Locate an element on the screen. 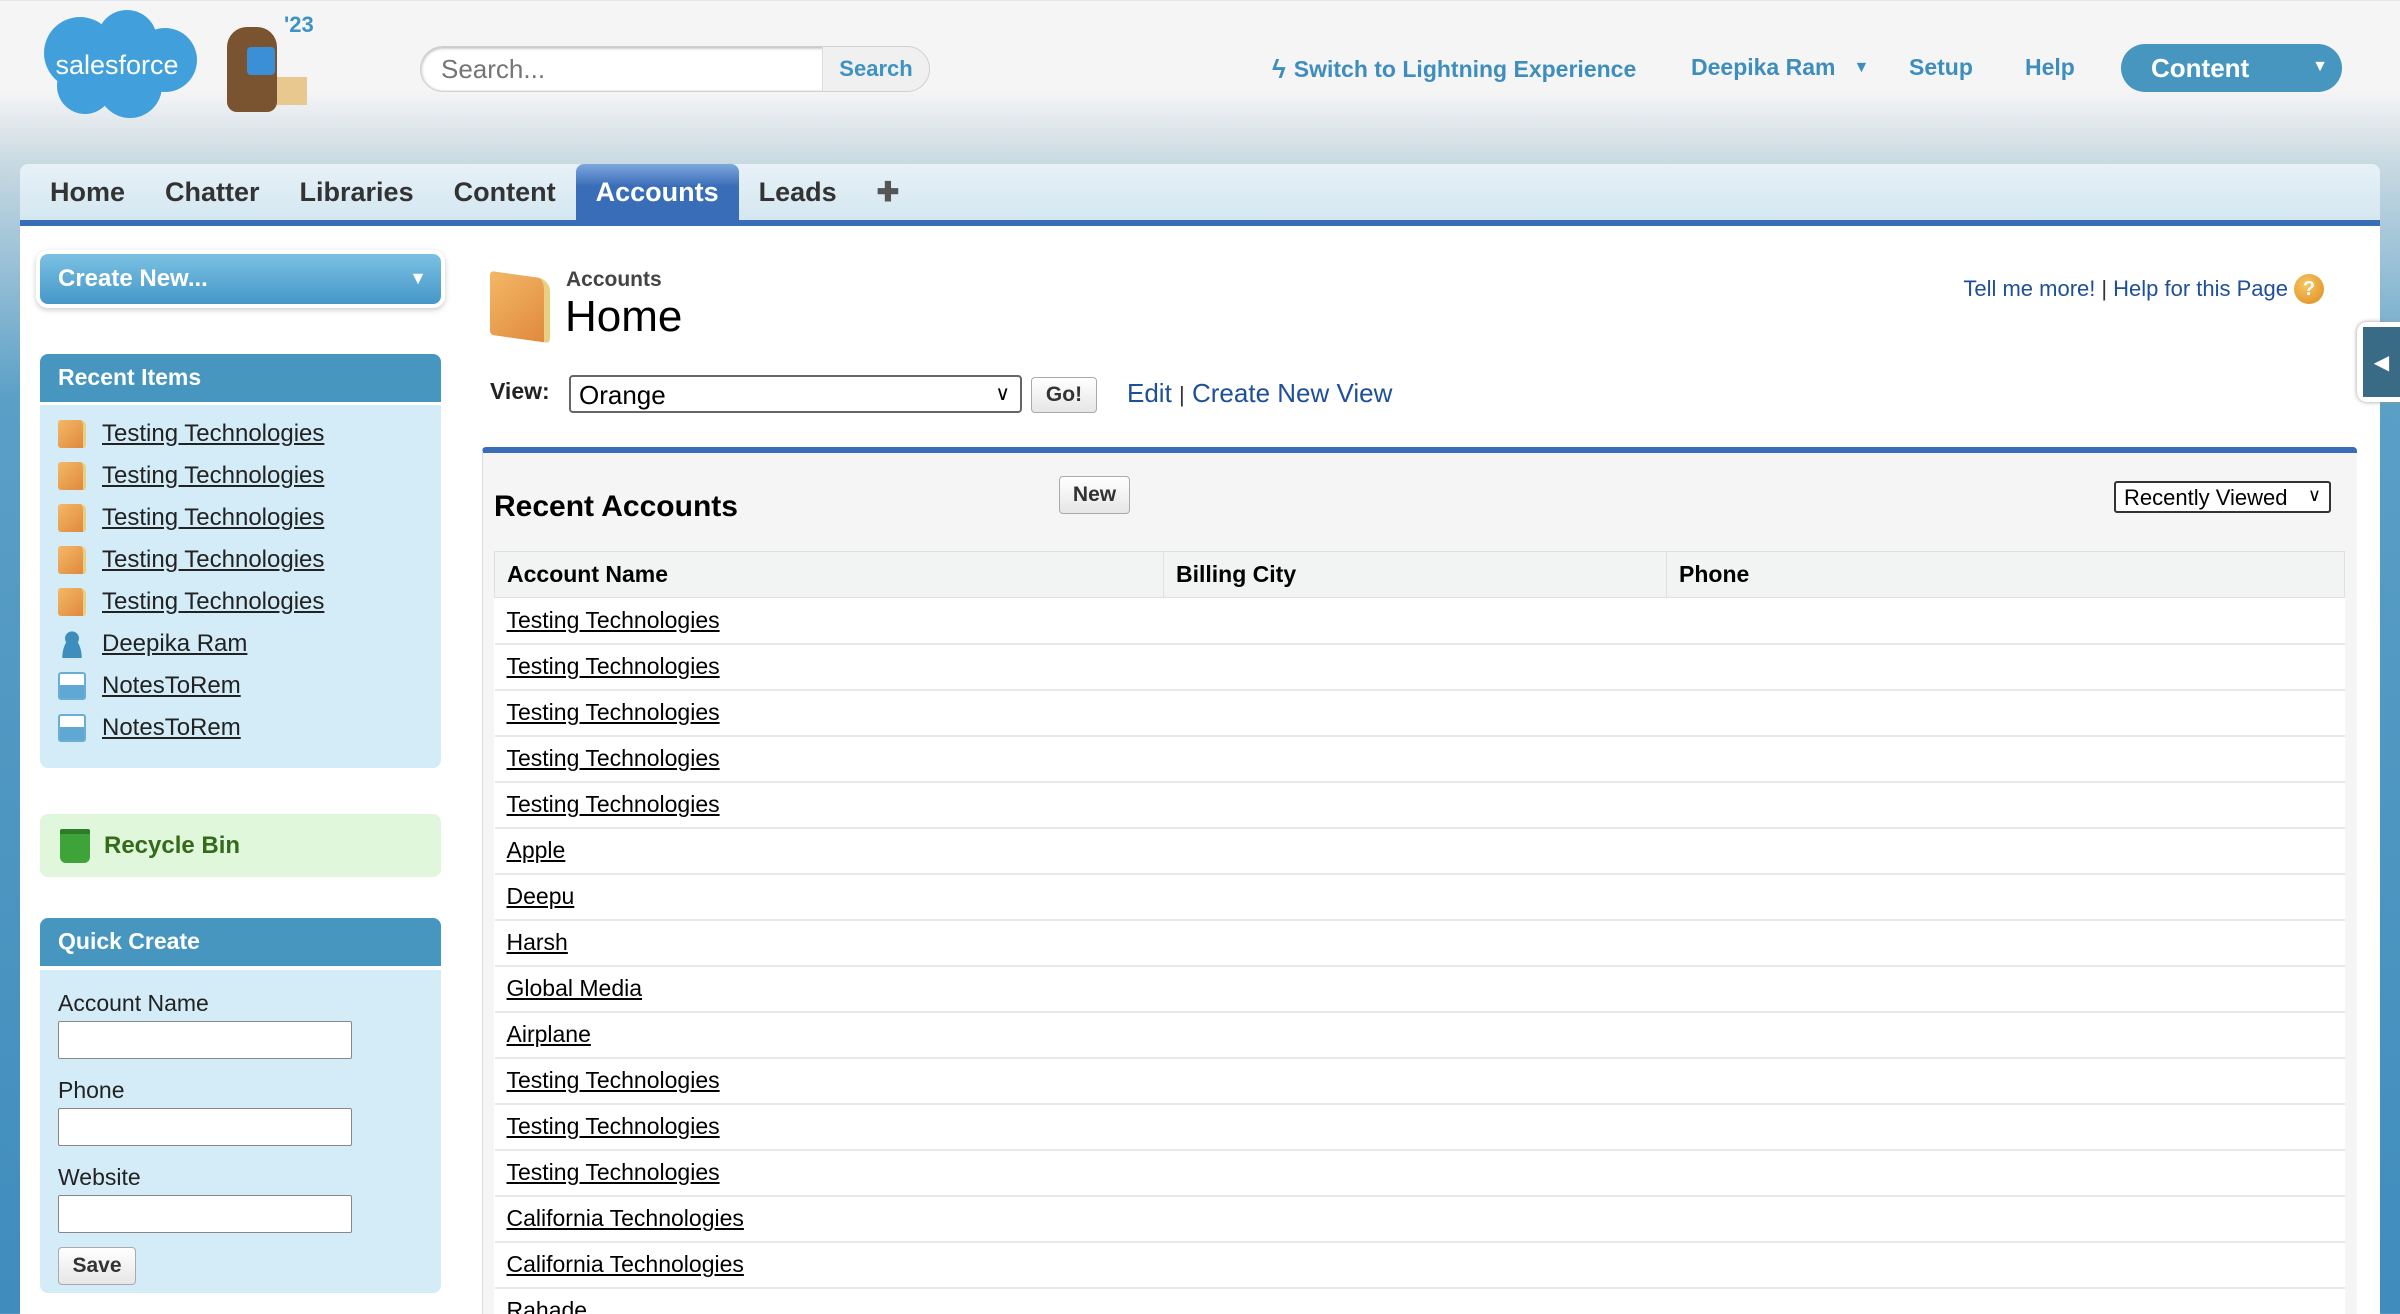 The width and height of the screenshot is (2400, 1314). account-link: Rahade is located at coordinates (547, 1305).